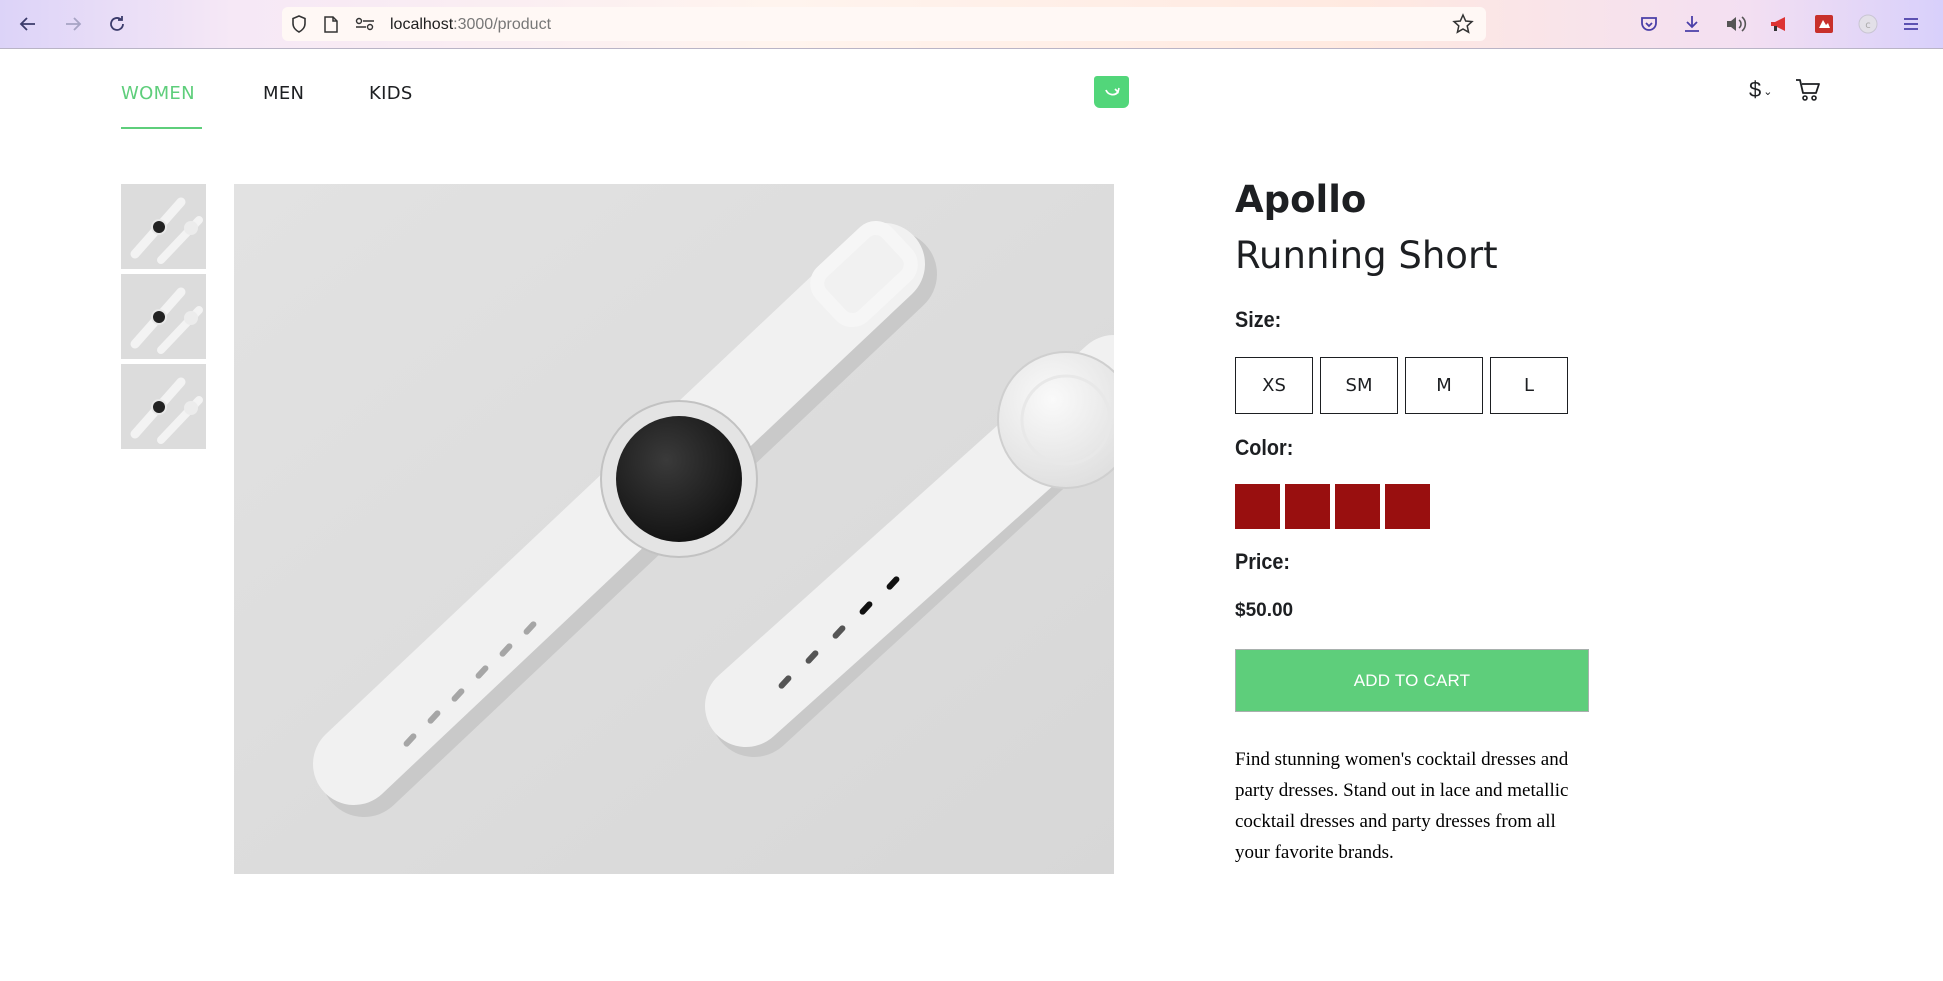  What do you see at coordinates (1412, 680) in the screenshot?
I see `add-to-cart-button: ADD TO CART` at bounding box center [1412, 680].